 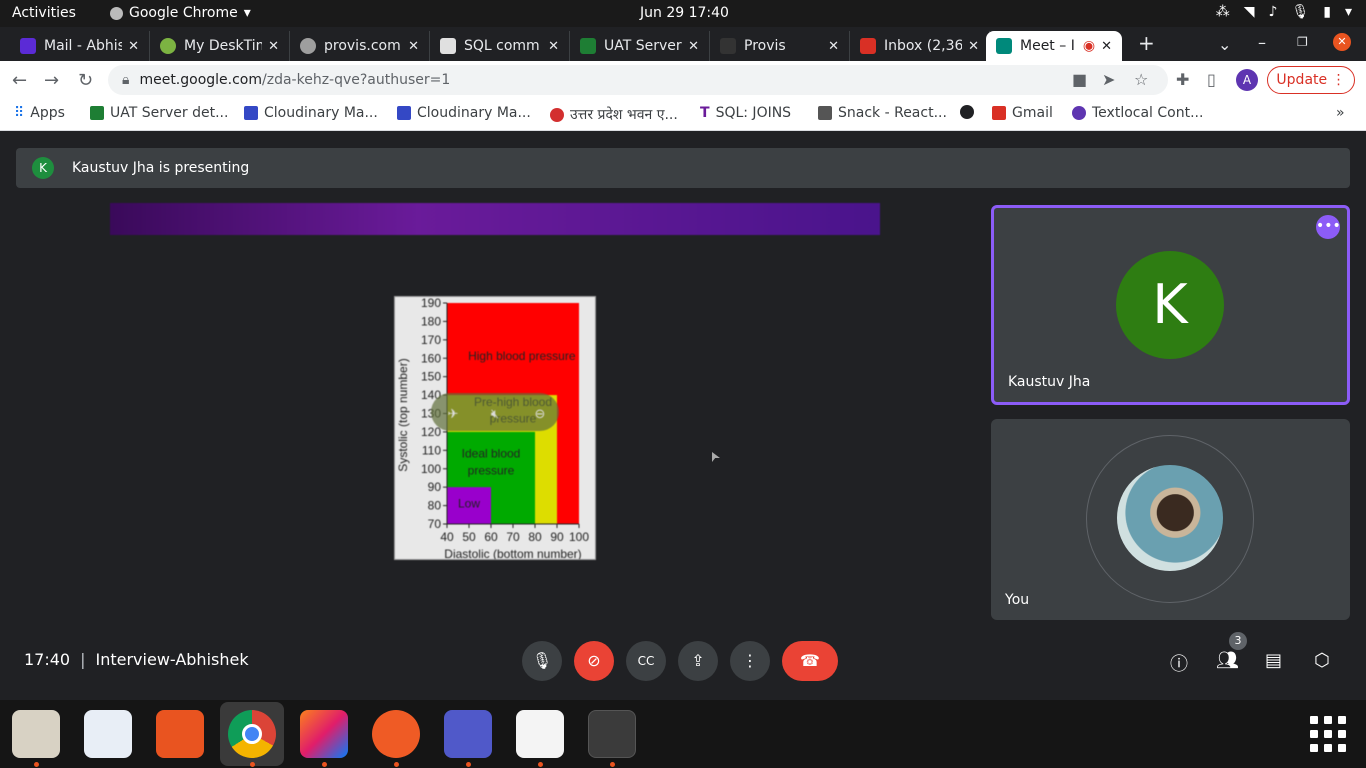 I want to click on chrome-dock-icon, so click(x=252, y=734).